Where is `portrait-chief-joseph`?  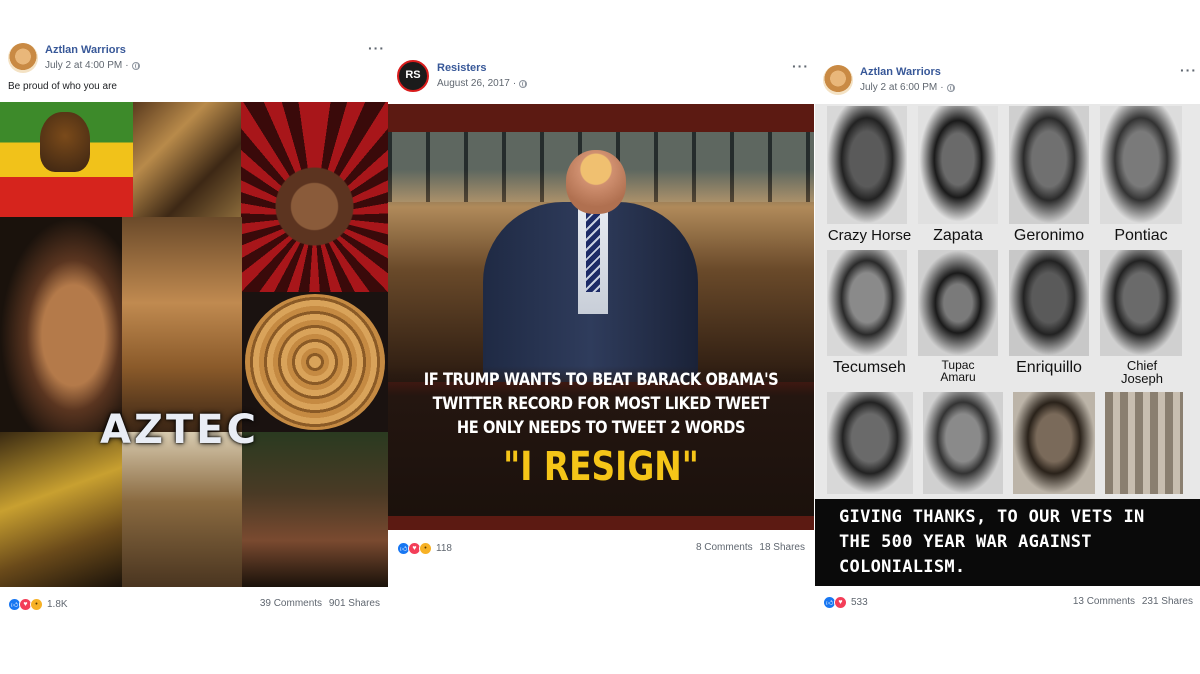
portrait-chief-joseph is located at coordinates (1141, 303).